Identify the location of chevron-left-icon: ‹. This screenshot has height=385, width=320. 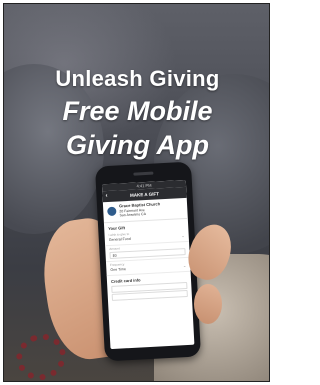
(106, 196).